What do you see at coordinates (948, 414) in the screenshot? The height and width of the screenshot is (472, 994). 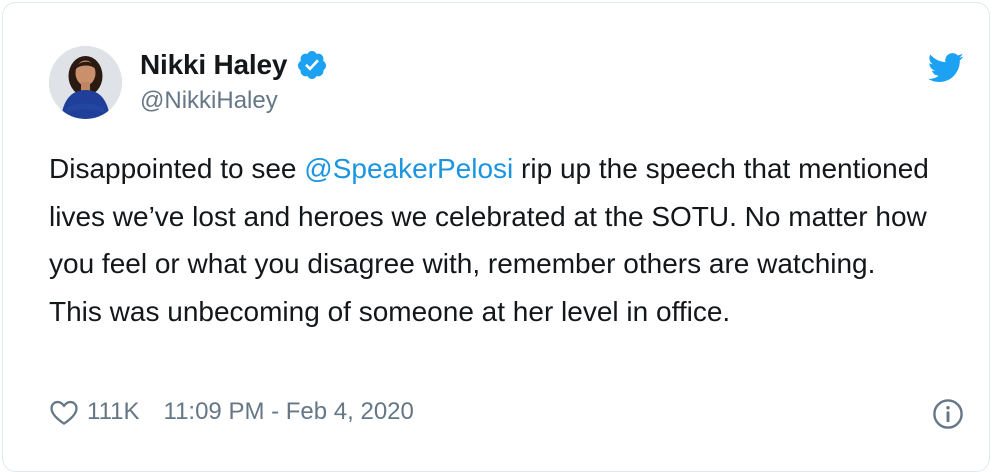 I see `info-icon` at bounding box center [948, 414].